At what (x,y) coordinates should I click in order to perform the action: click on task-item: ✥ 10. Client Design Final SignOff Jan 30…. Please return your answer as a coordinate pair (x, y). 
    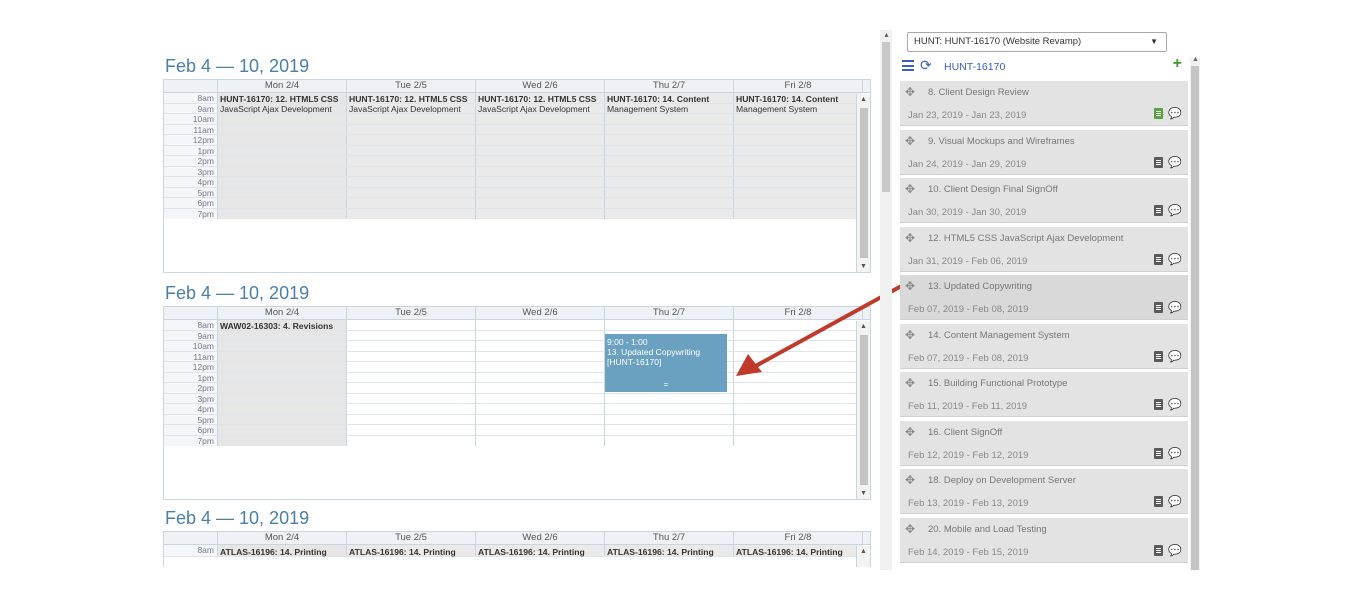
    Looking at the image, I should click on (1044, 200).